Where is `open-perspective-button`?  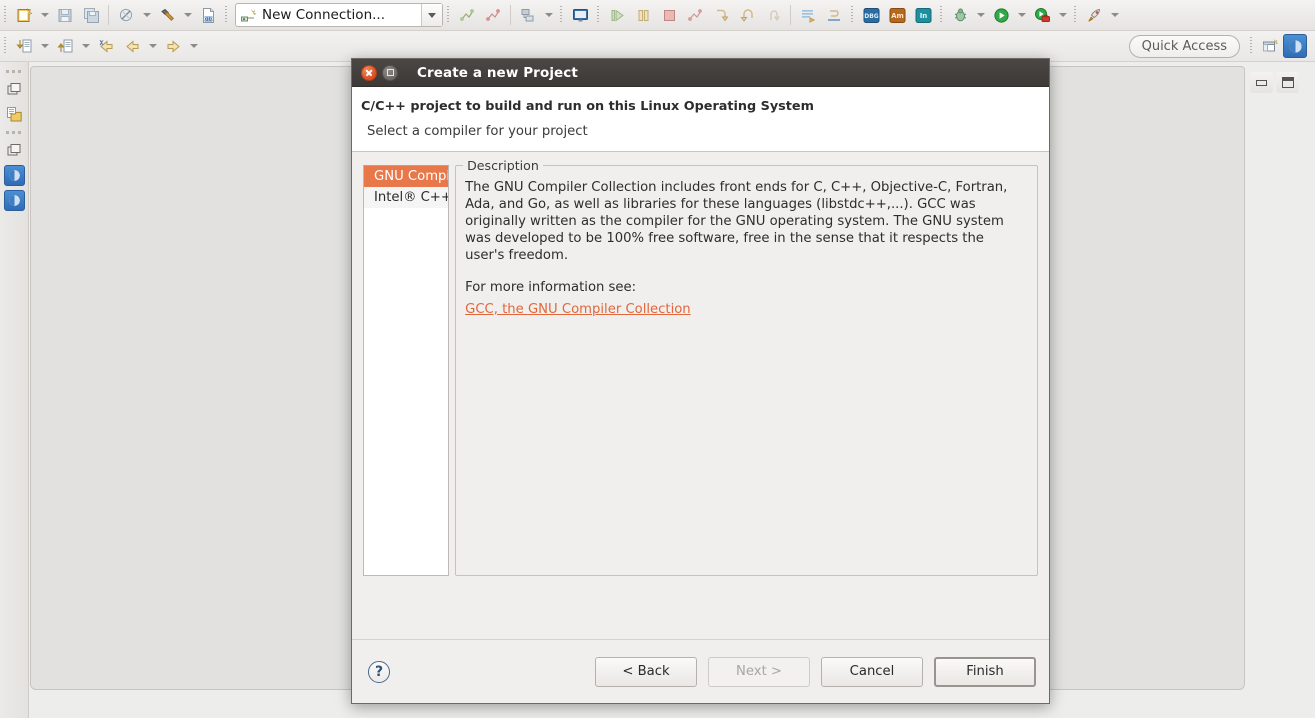 open-perspective-button is located at coordinates (1270, 46).